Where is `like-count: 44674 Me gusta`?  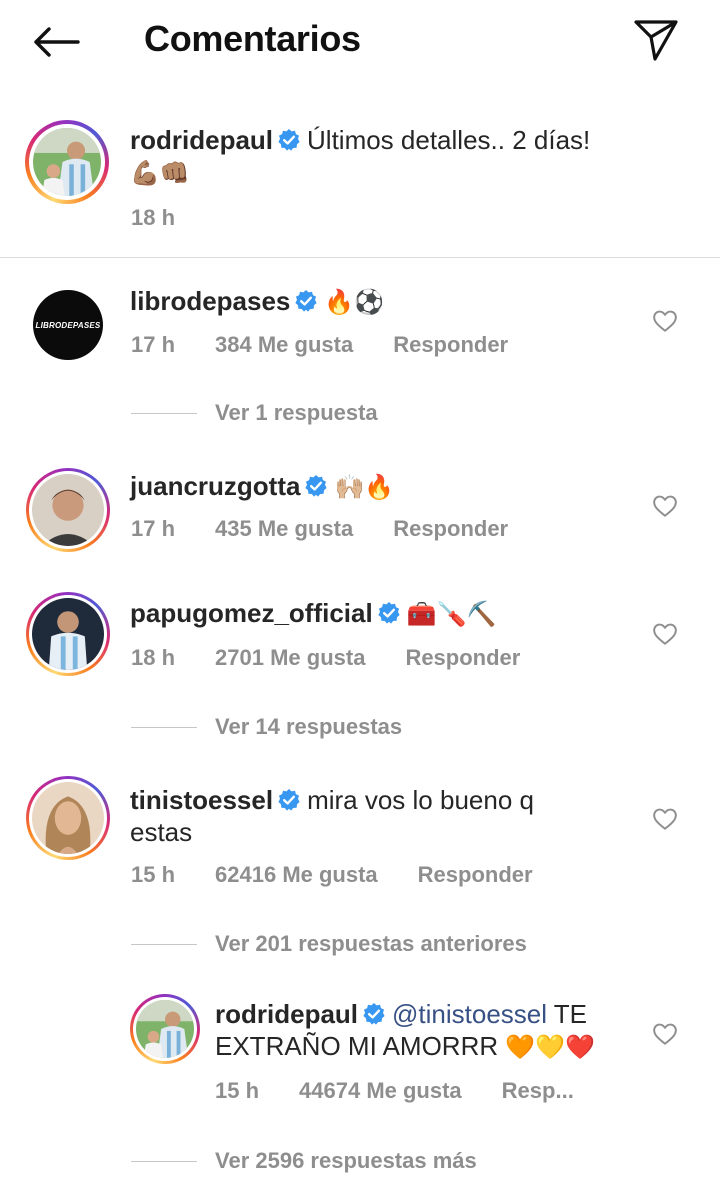 like-count: 44674 Me gusta is located at coordinates (380, 1091).